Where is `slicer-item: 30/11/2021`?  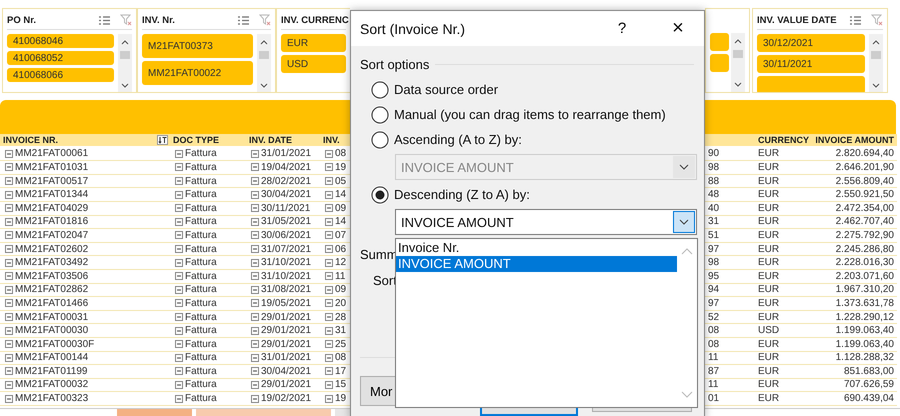
slicer-item: 30/11/2021 is located at coordinates (811, 64).